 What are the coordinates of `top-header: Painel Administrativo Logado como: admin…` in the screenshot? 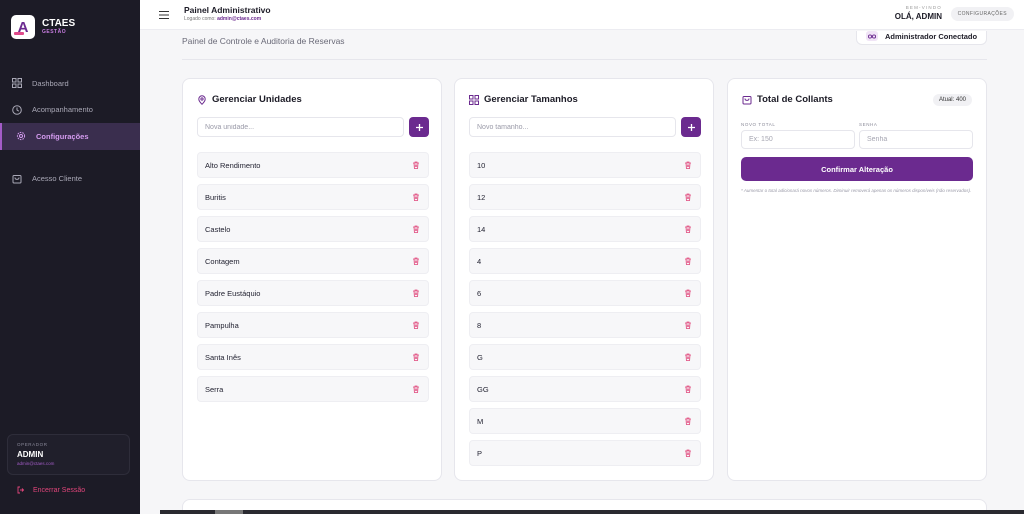 It's located at (582, 15).